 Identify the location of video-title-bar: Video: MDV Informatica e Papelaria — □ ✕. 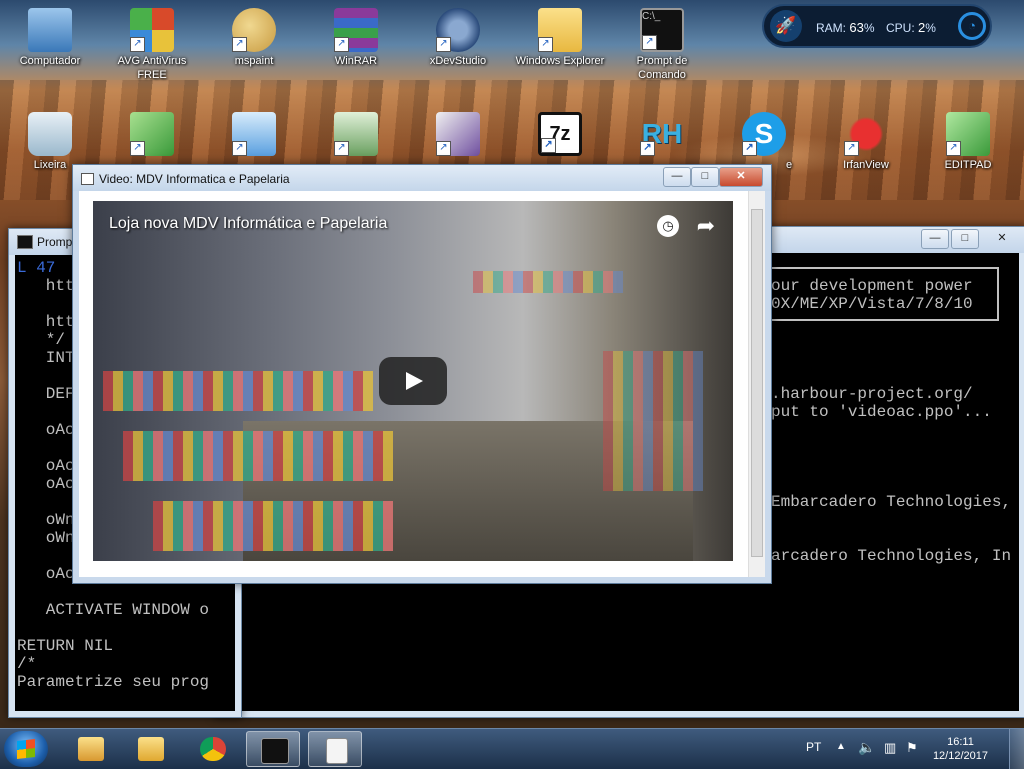
(422, 178).